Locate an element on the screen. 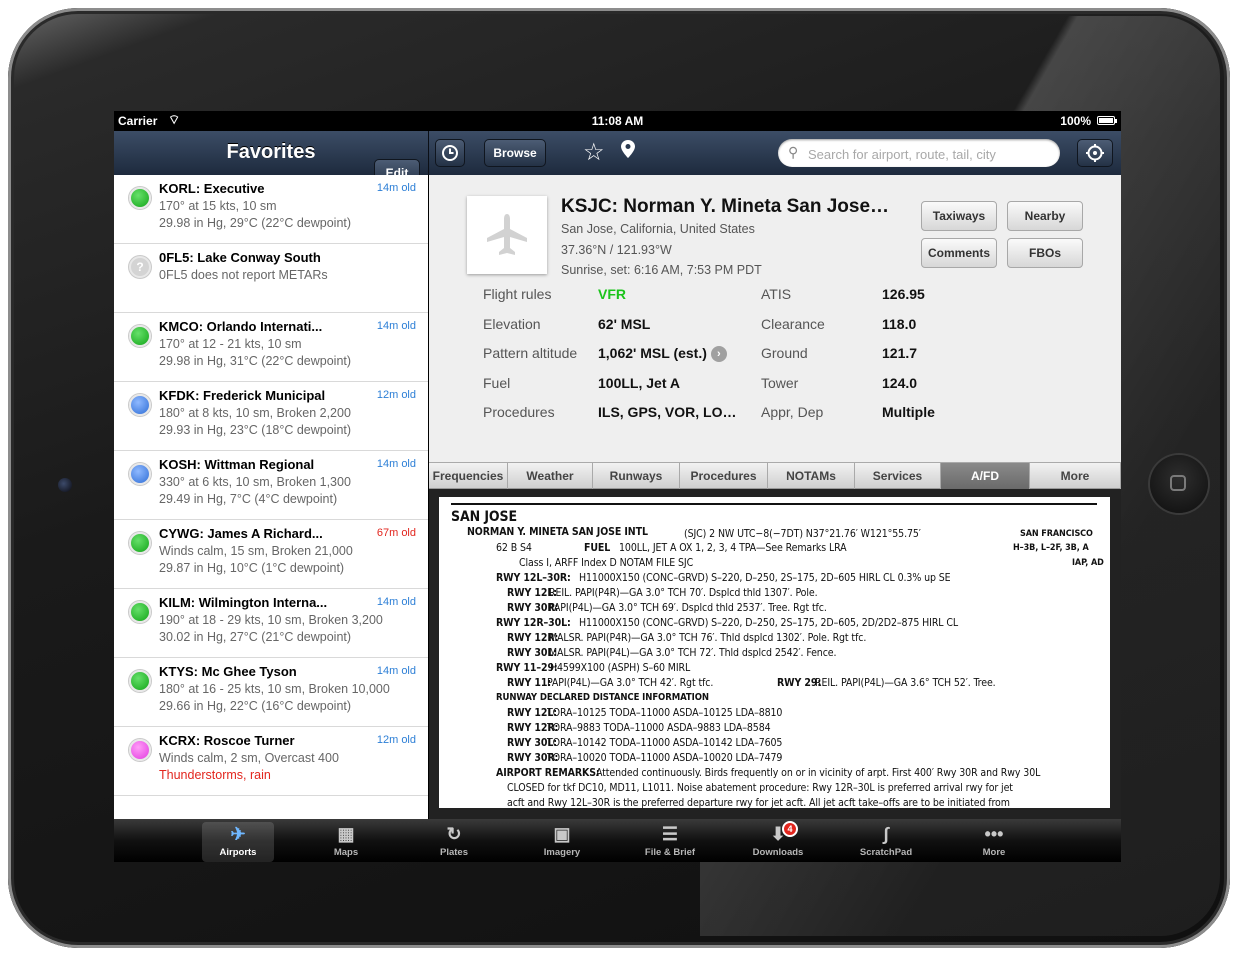 The image size is (1235, 953). search-input is located at coordinates (930, 154).